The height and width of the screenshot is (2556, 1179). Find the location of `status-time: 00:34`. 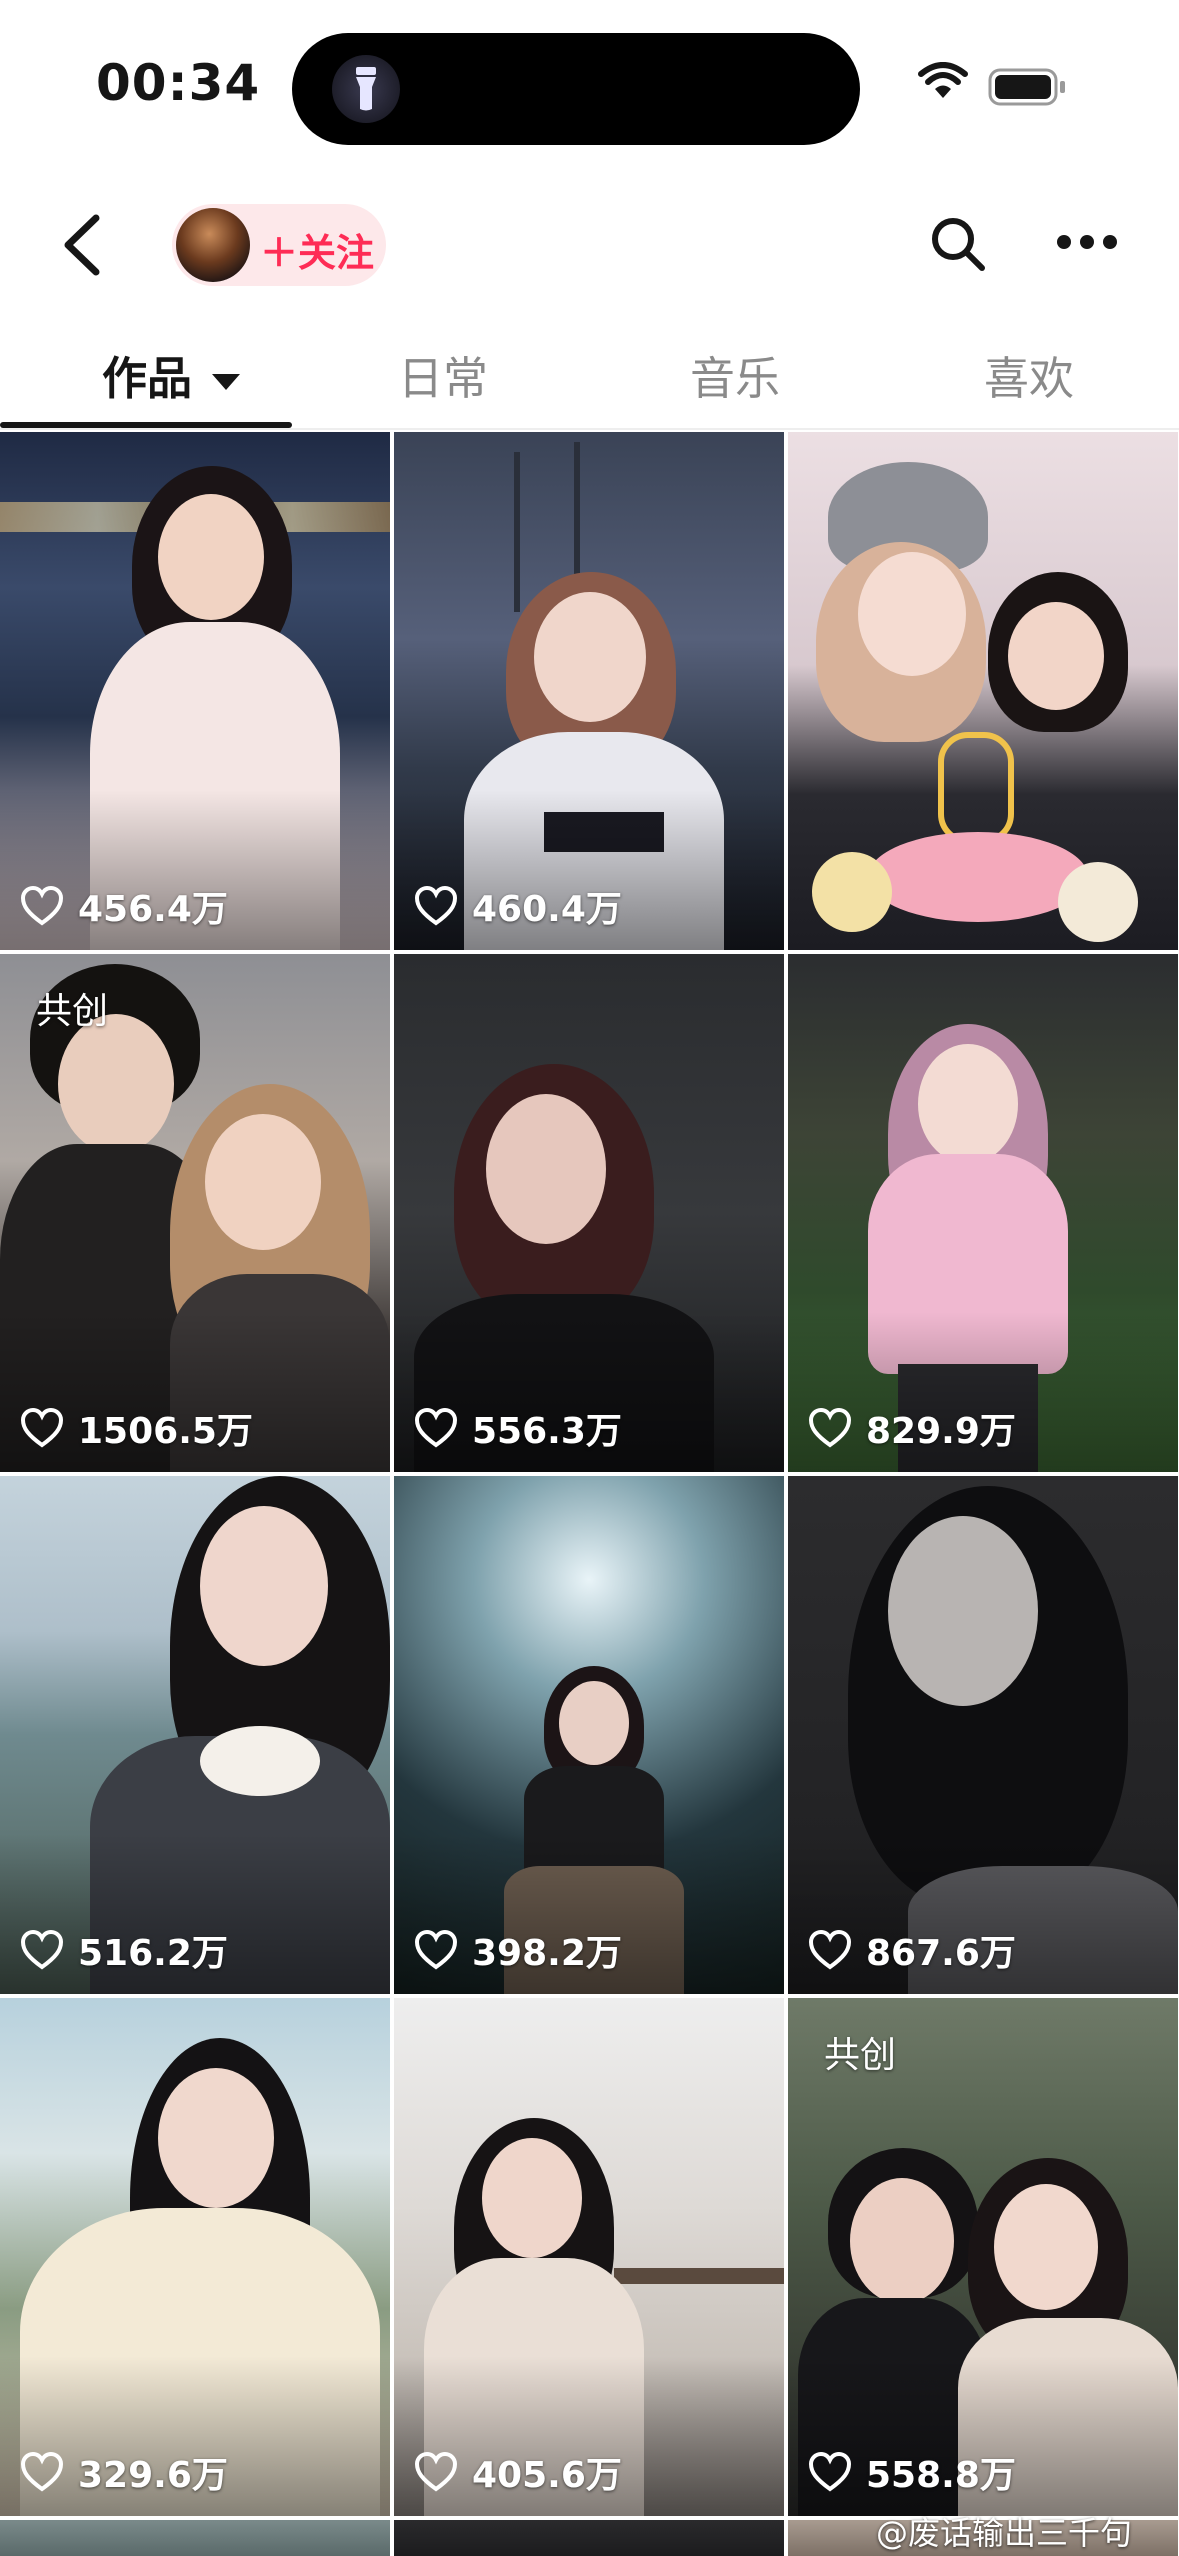

status-time: 00:34 is located at coordinates (178, 83).